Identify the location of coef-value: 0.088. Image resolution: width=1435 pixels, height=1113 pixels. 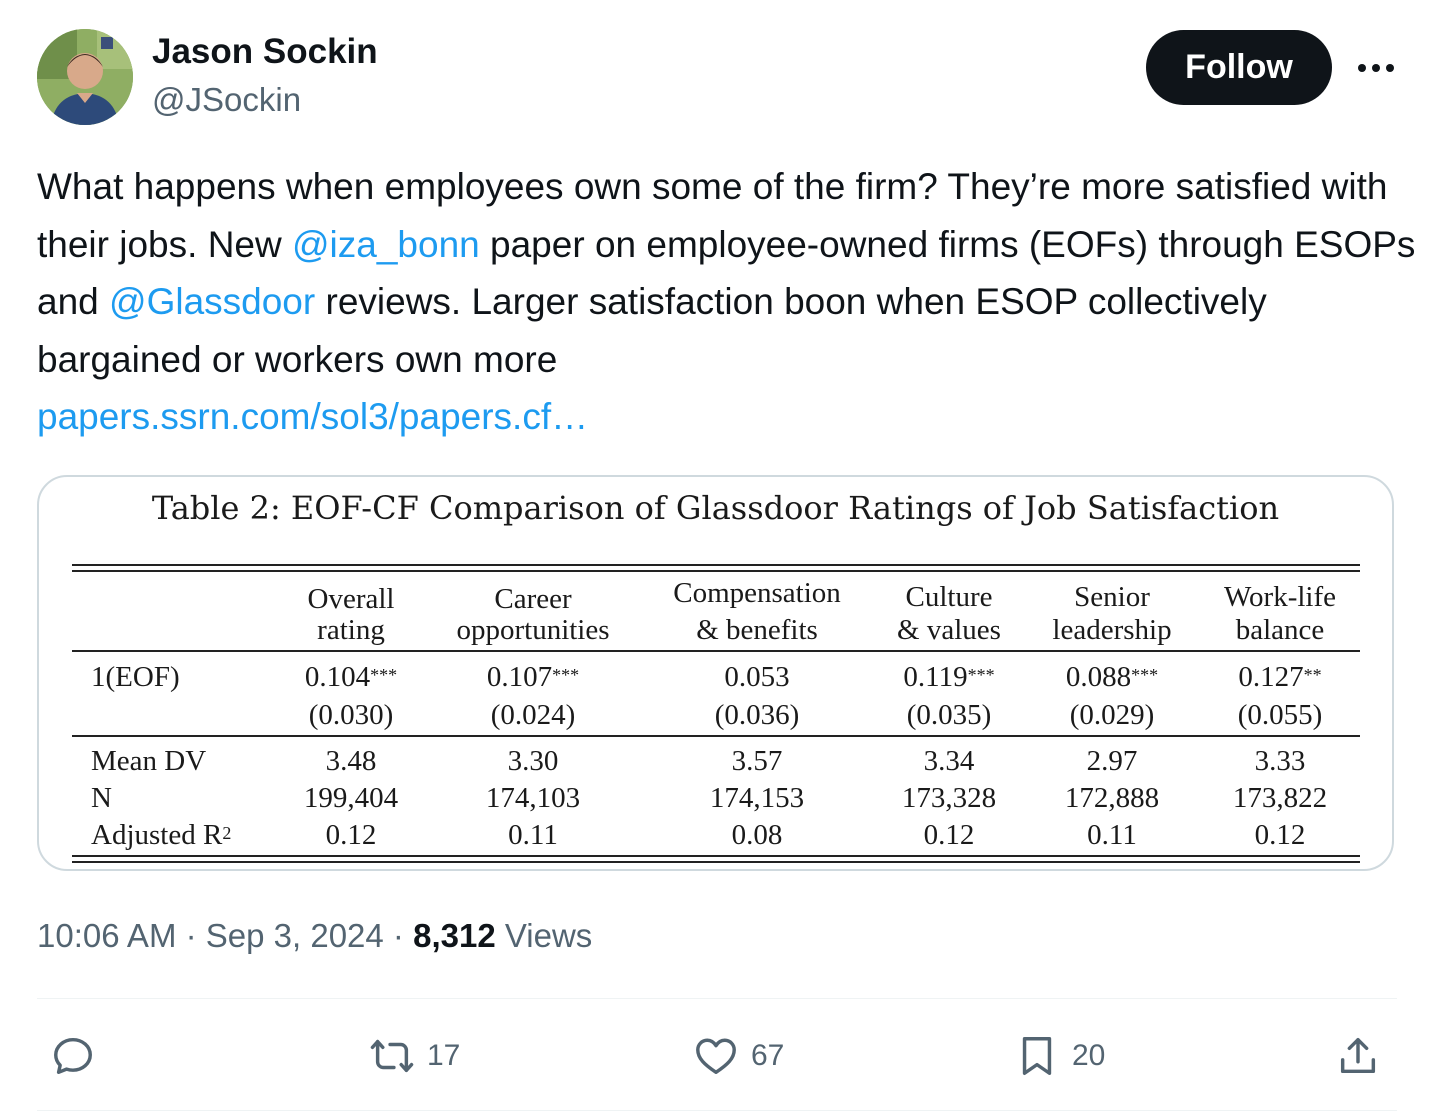
(1098, 677).